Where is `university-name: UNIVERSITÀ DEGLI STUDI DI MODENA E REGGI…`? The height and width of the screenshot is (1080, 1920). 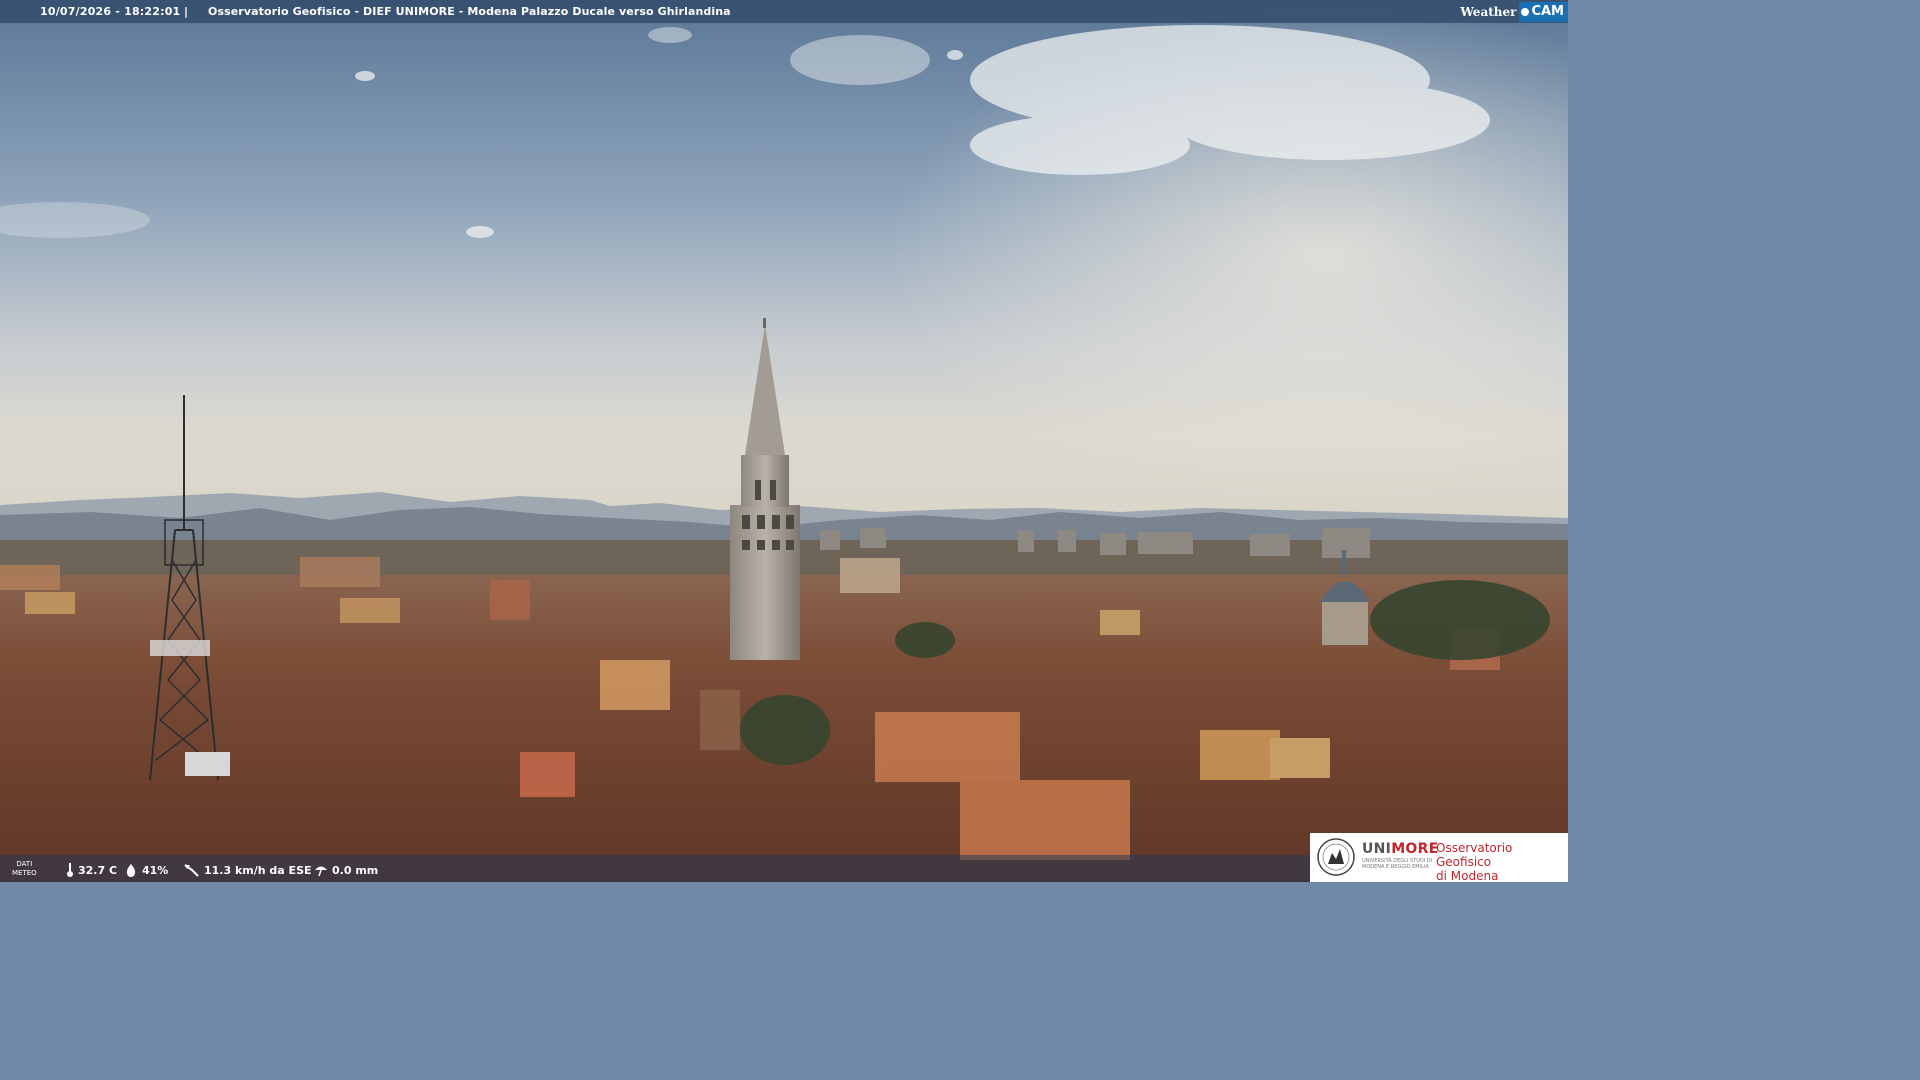 university-name: UNIVERSITÀ DEGLI STUDI DI MODENA E REGGI… is located at coordinates (1397, 864).